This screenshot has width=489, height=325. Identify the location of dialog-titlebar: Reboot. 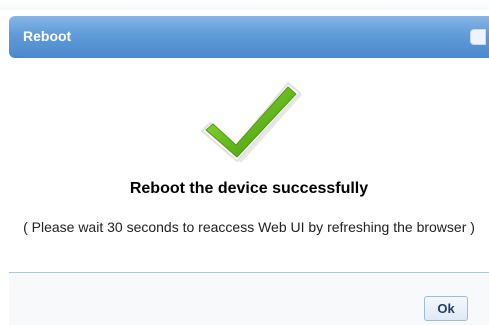
(249, 37).